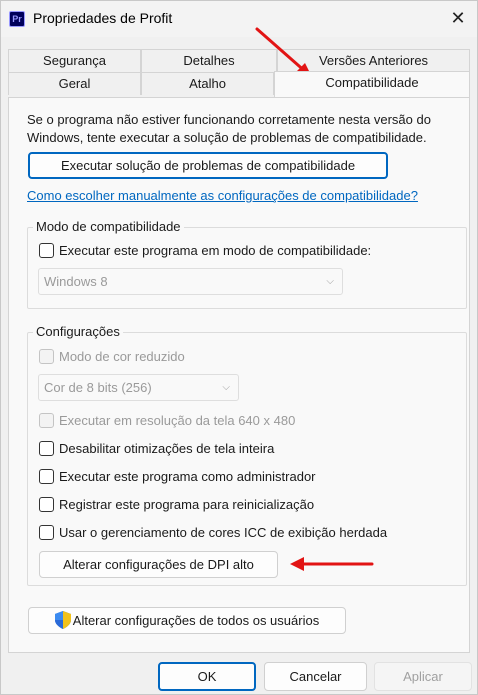  Describe the element at coordinates (207, 676) in the screenshot. I see `ok-button: OK` at that location.